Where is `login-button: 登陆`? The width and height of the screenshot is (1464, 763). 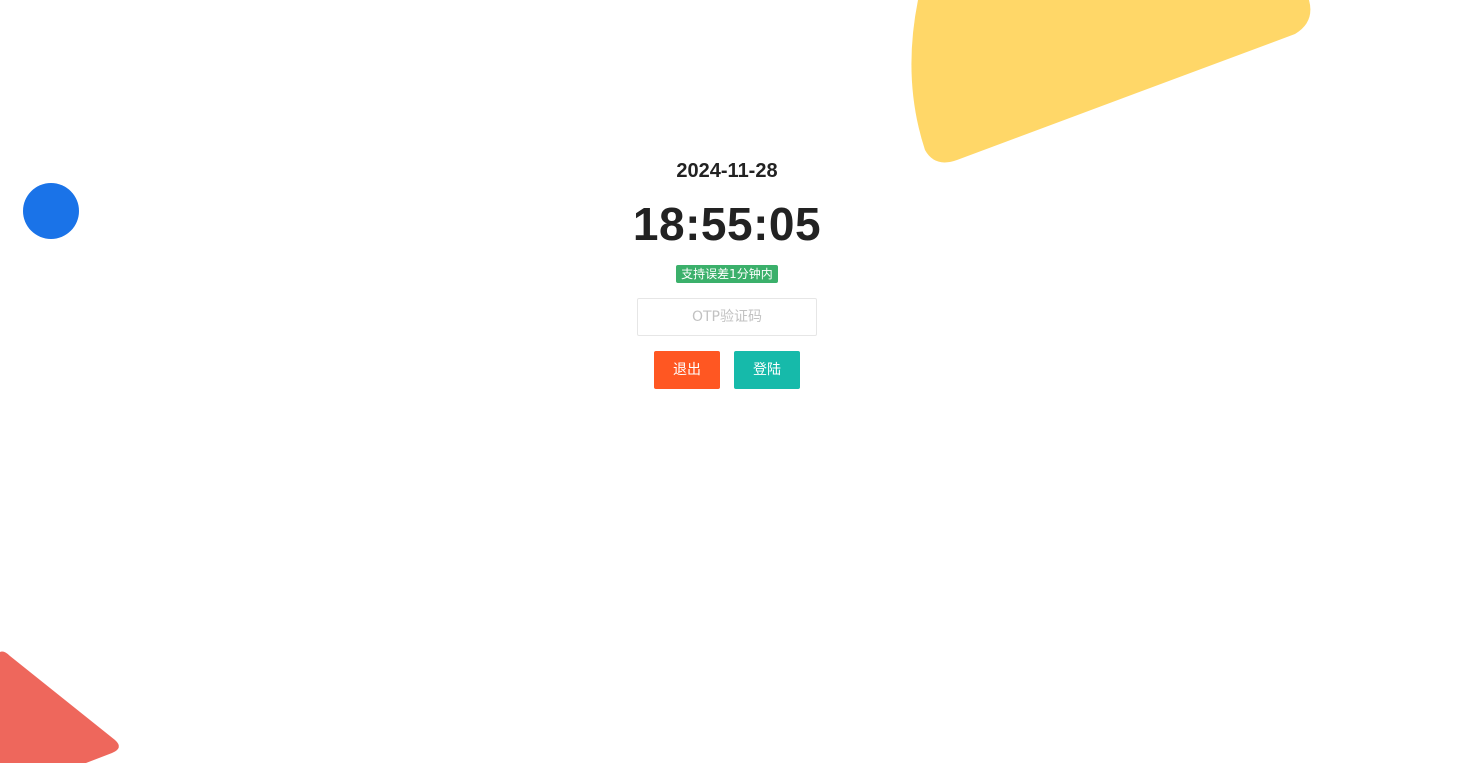 login-button: 登陆 is located at coordinates (767, 370).